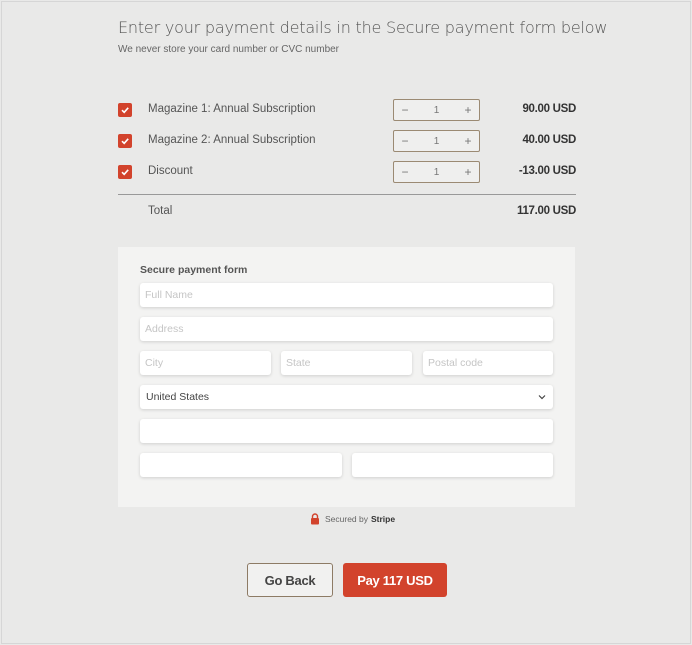 Image resolution: width=692 pixels, height=645 pixels. Describe the element at coordinates (547, 171) in the screenshot. I see `item-price: -13.00 USD` at that location.